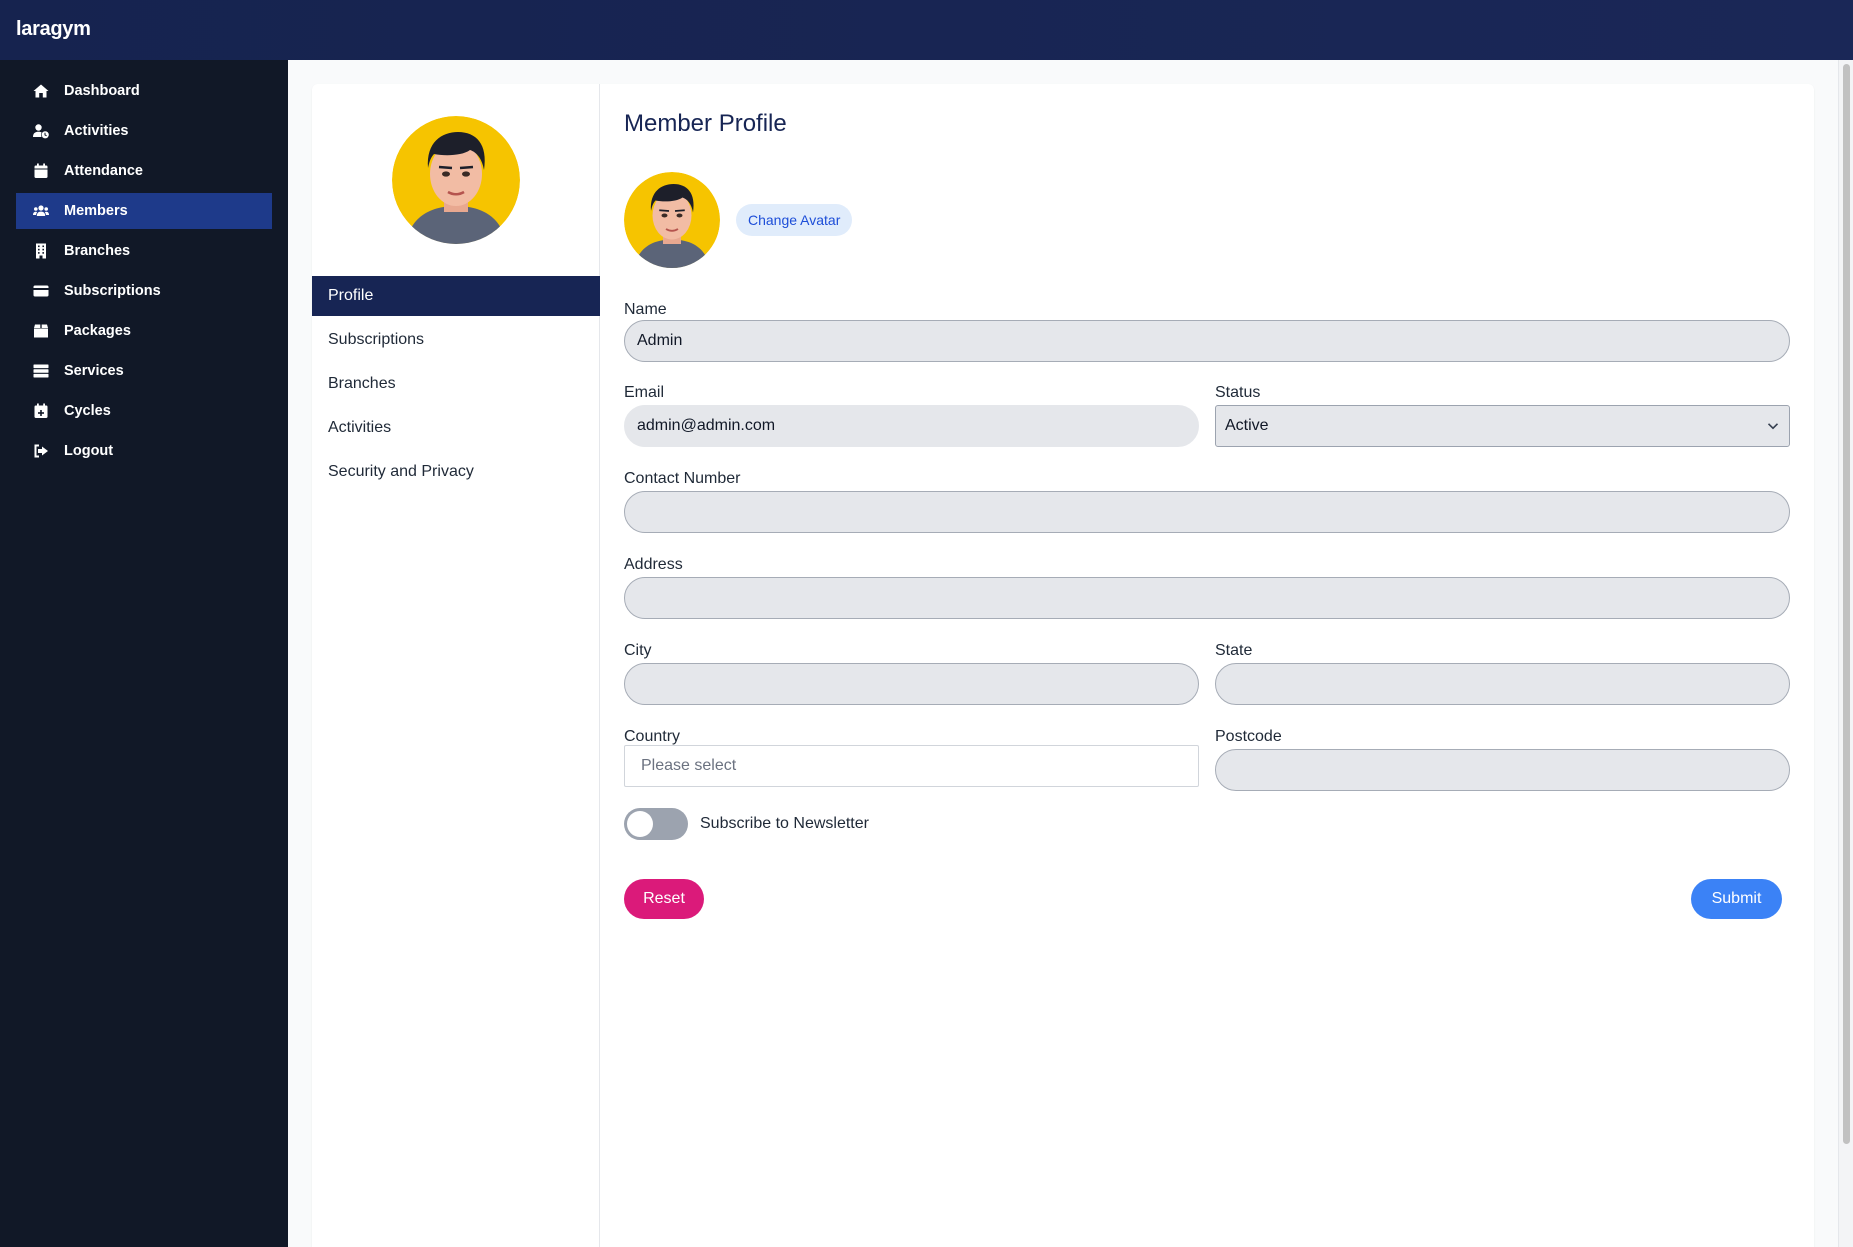 The height and width of the screenshot is (1247, 1853). Describe the element at coordinates (97, 331) in the screenshot. I see `sidebar-item-label: Packages` at that location.